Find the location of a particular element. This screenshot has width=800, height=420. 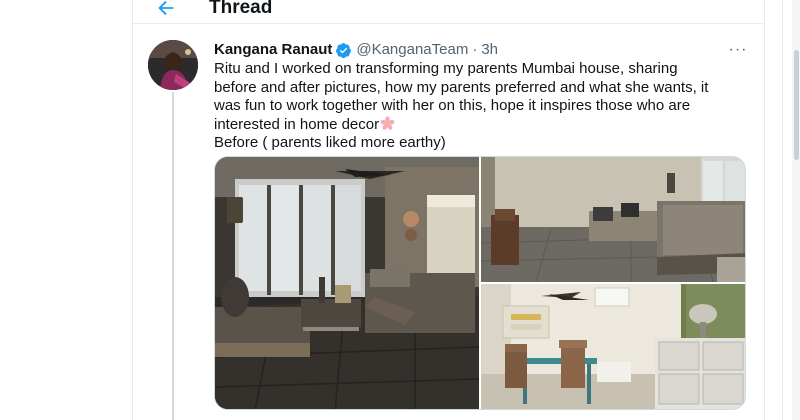

author-handle: @KanganaTeam is located at coordinates (412, 50).